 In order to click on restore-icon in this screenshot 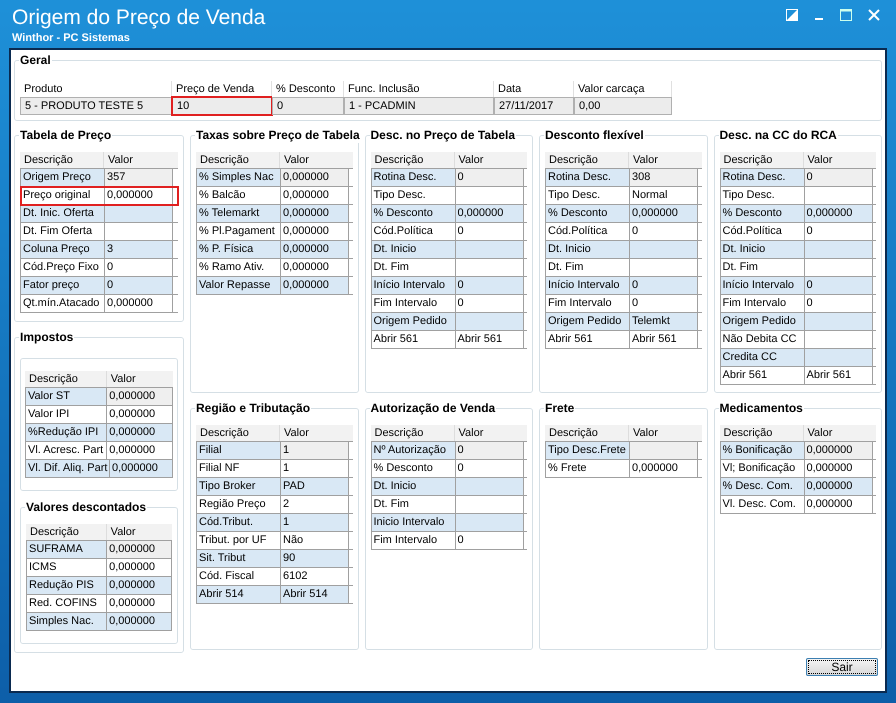, I will do `click(792, 15)`.